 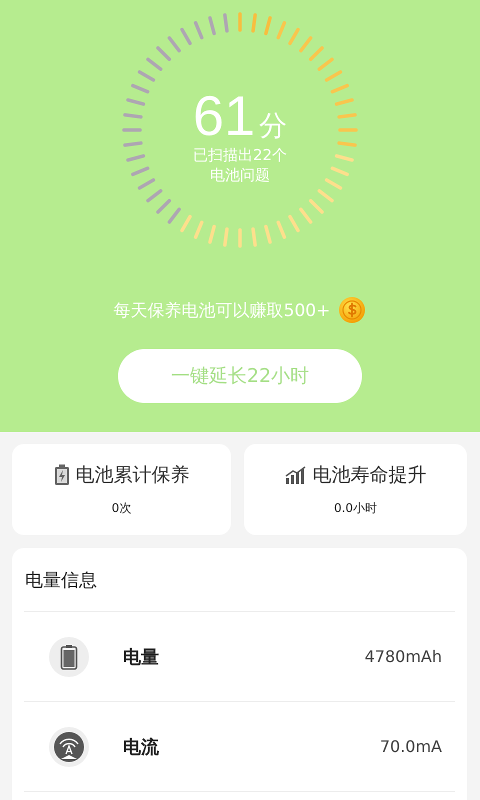 I want to click on stat-title: 电池累计保养, so click(x=133, y=475).